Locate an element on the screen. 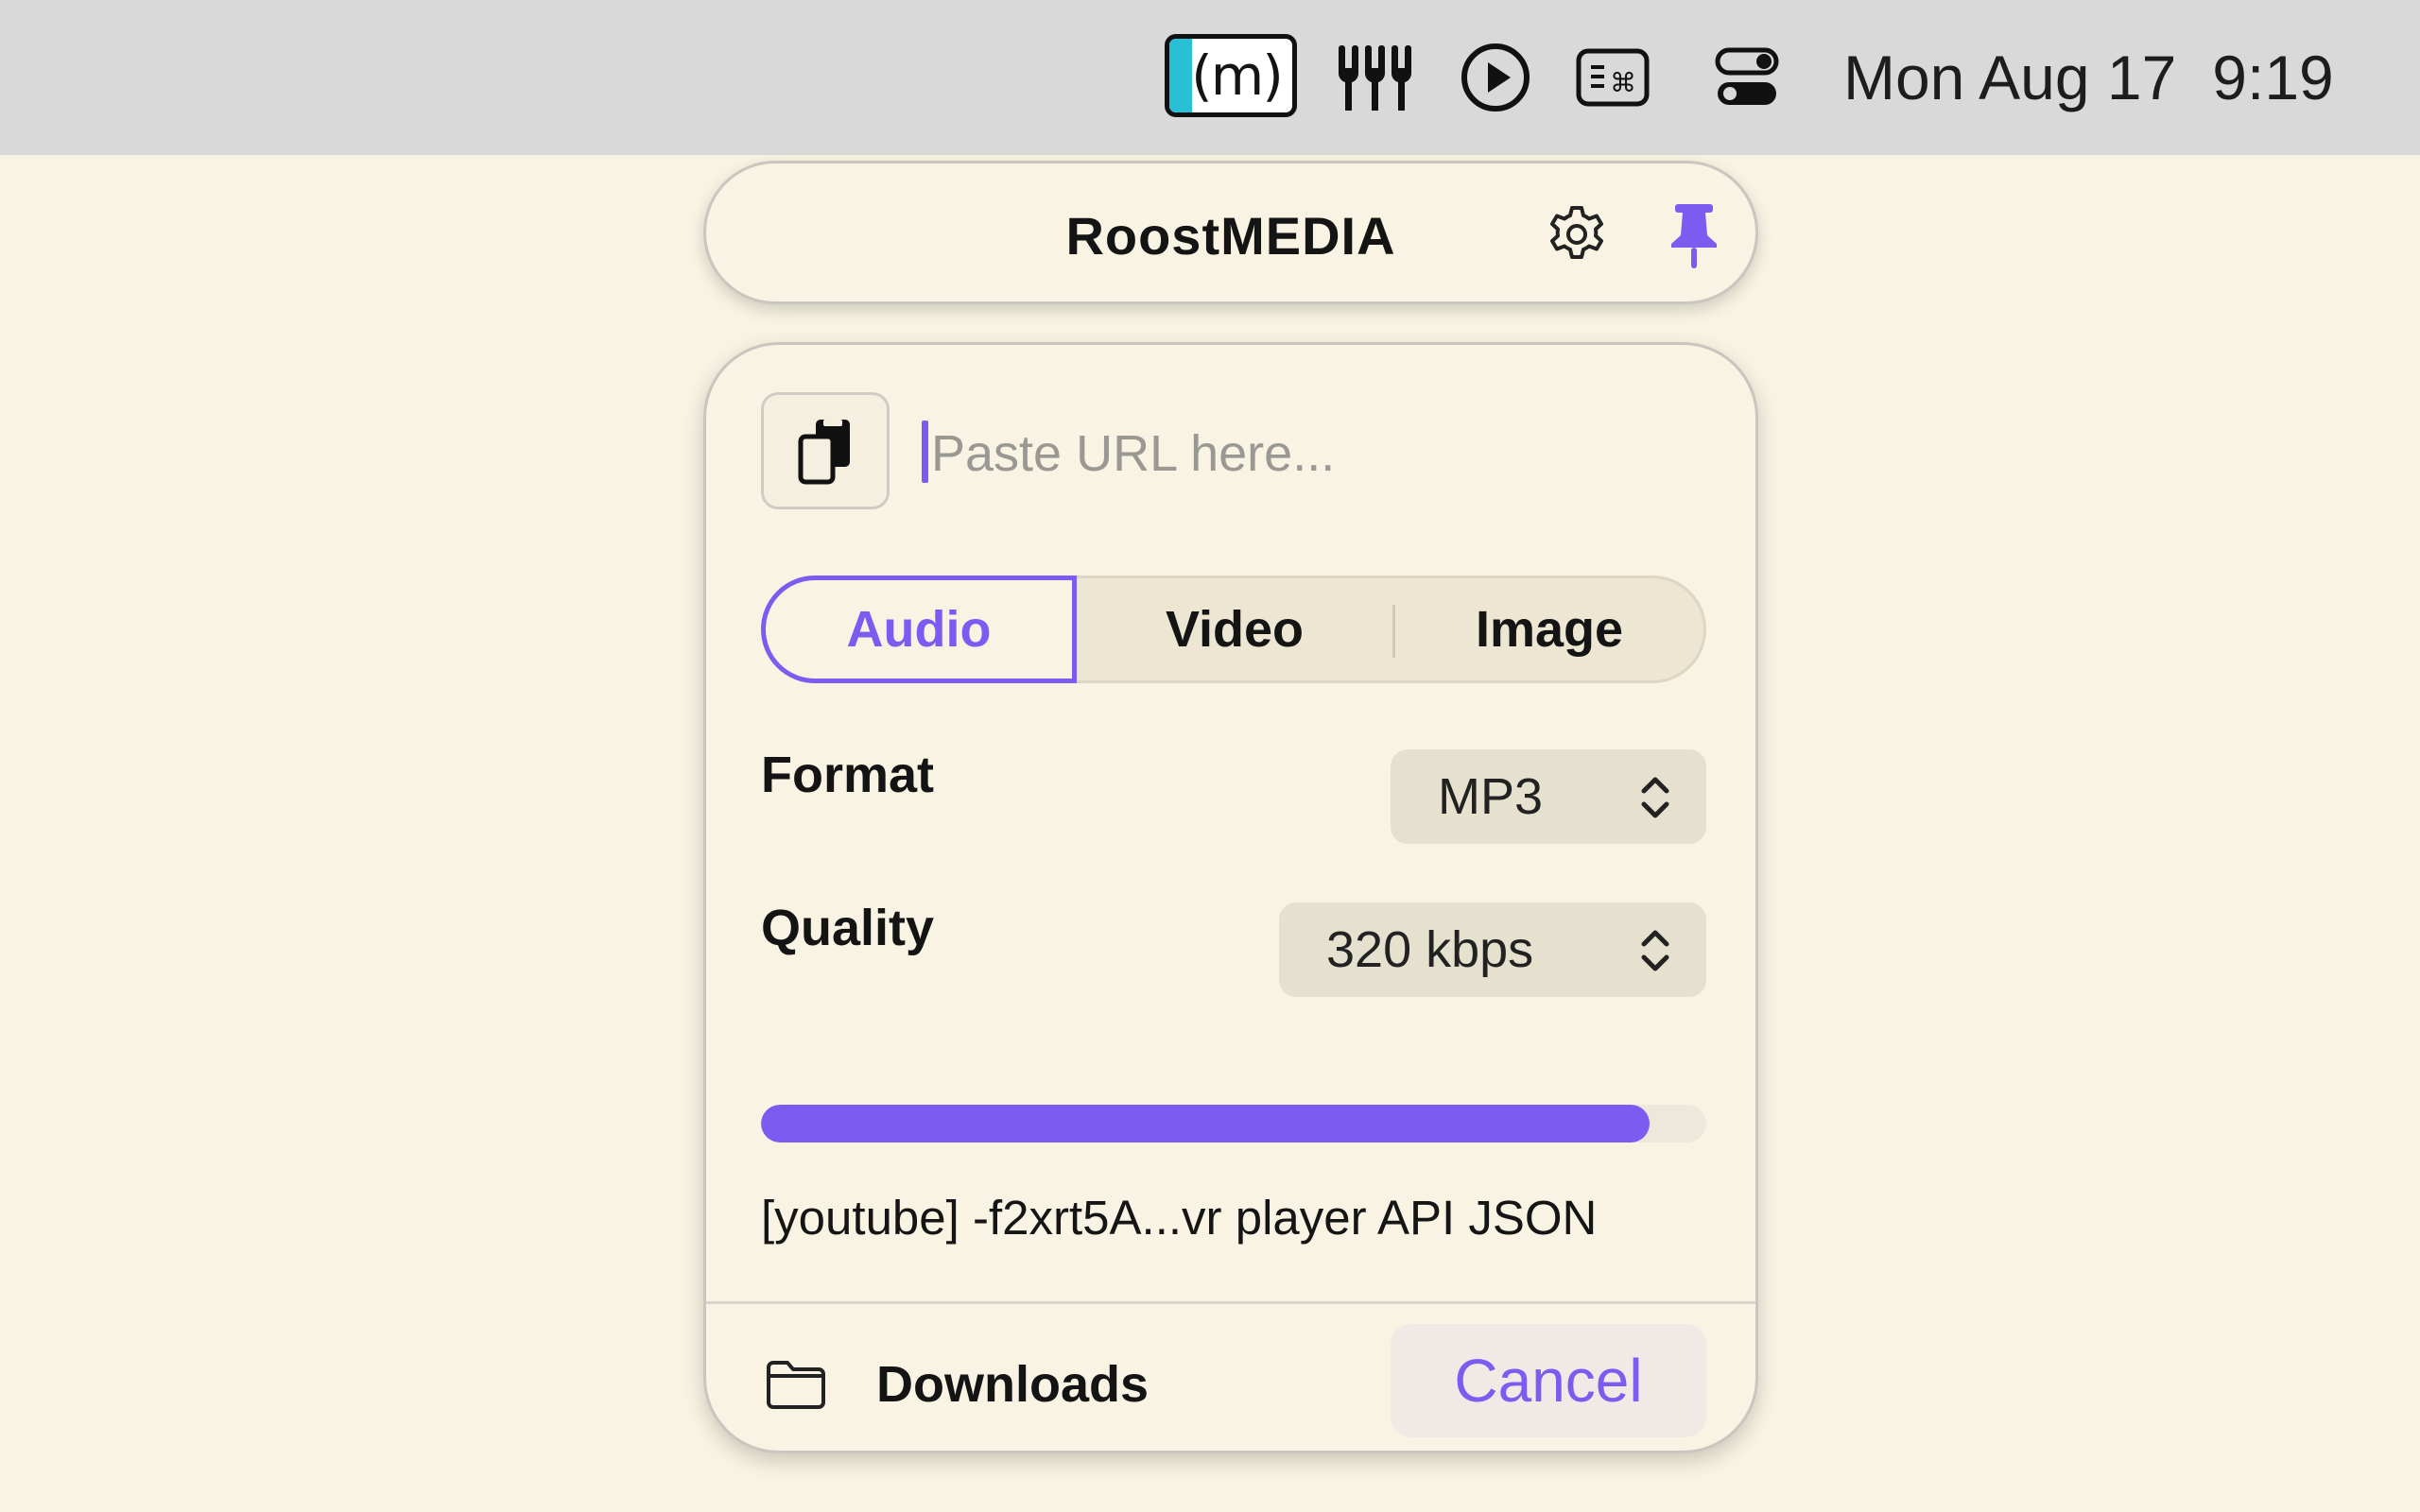 This screenshot has width=2420, height=1512. menubar-clock: Mon Aug 17 9:19 is located at coordinates (2089, 77).